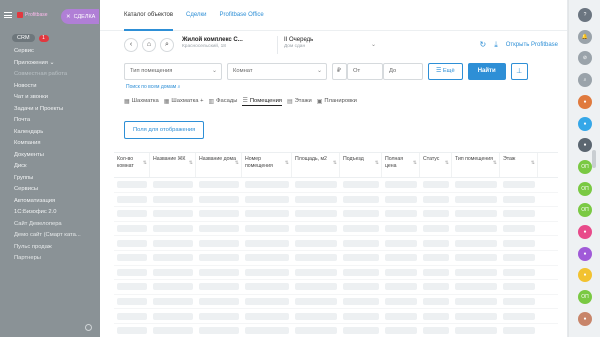  What do you see at coordinates (496, 45) in the screenshot?
I see `download-icon: ⤓` at bounding box center [496, 45].